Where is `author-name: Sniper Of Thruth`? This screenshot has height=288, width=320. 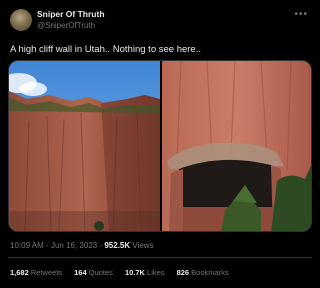
author-name: Sniper Of Thruth is located at coordinates (71, 14).